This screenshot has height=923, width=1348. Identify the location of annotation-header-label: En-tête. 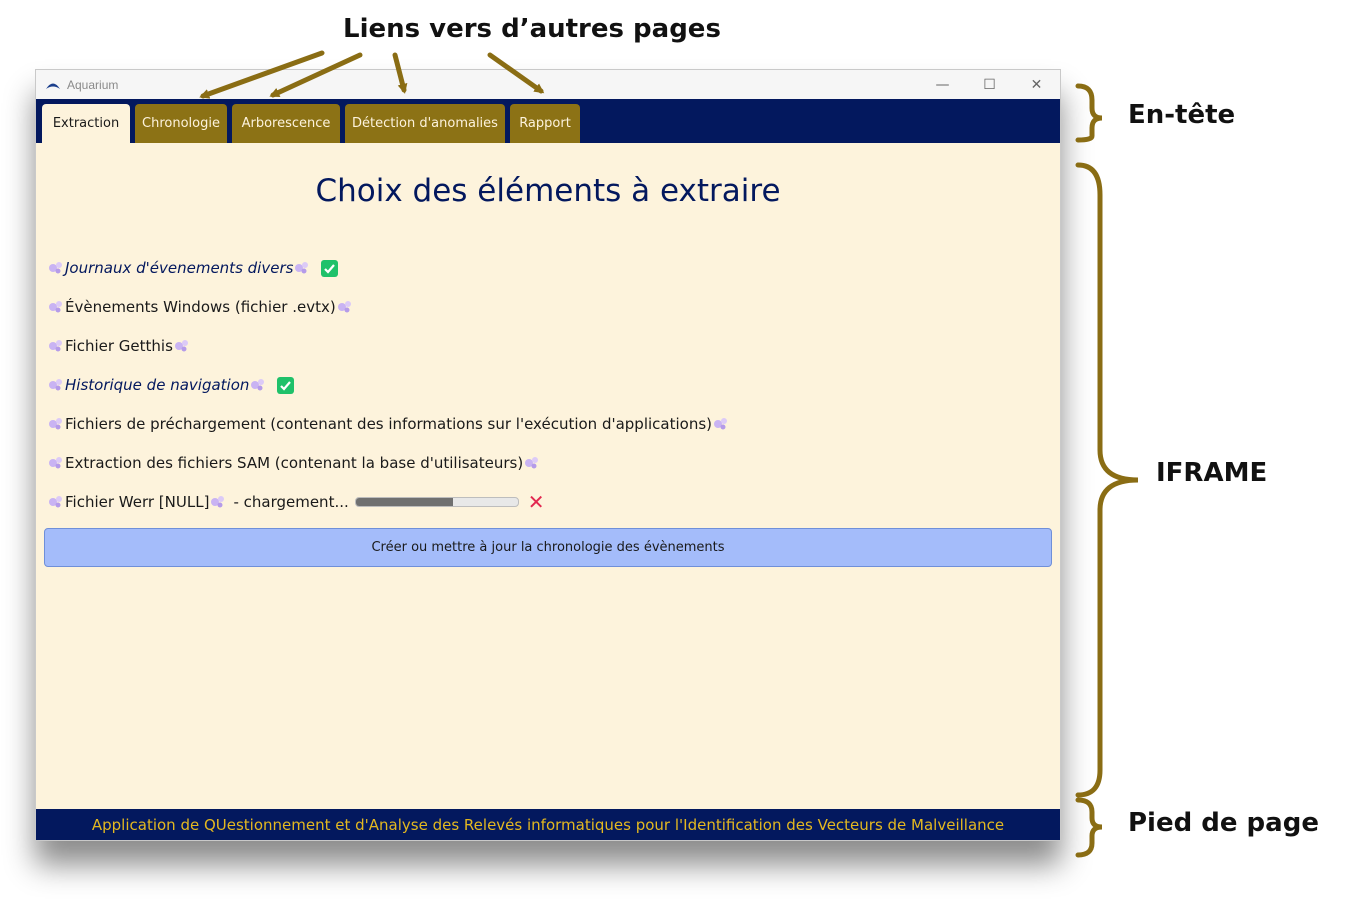
(1182, 115).